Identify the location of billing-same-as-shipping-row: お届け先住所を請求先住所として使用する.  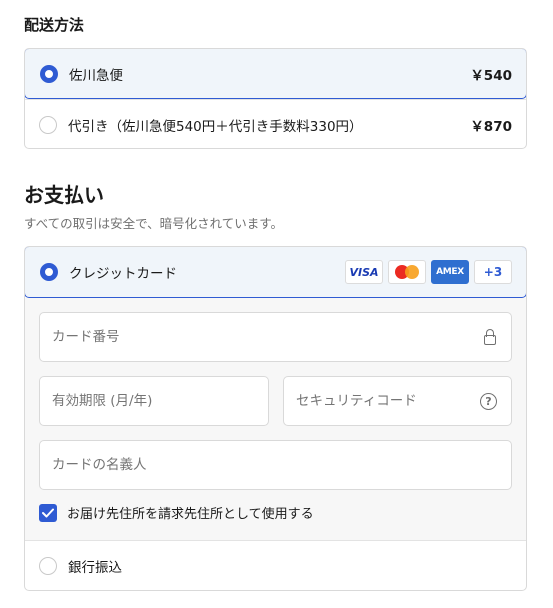
(176, 512).